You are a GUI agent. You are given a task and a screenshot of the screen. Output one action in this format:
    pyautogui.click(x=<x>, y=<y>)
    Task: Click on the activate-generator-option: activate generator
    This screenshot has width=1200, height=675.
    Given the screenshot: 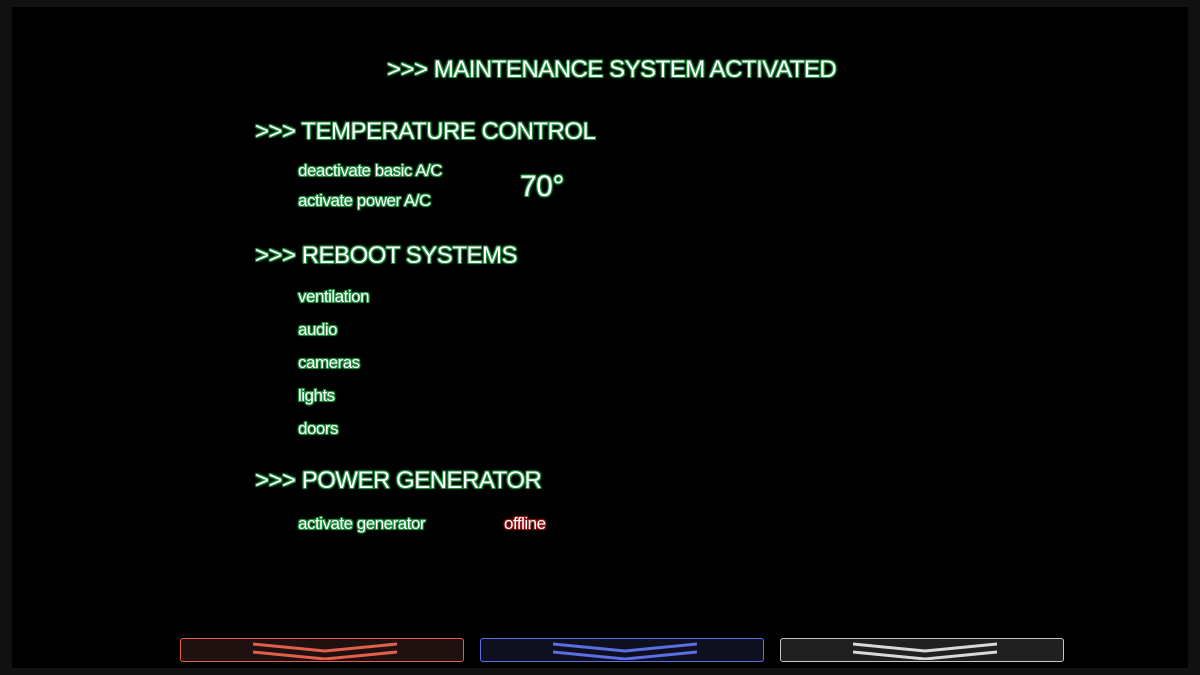 What is the action you would take?
    pyautogui.click(x=362, y=524)
    